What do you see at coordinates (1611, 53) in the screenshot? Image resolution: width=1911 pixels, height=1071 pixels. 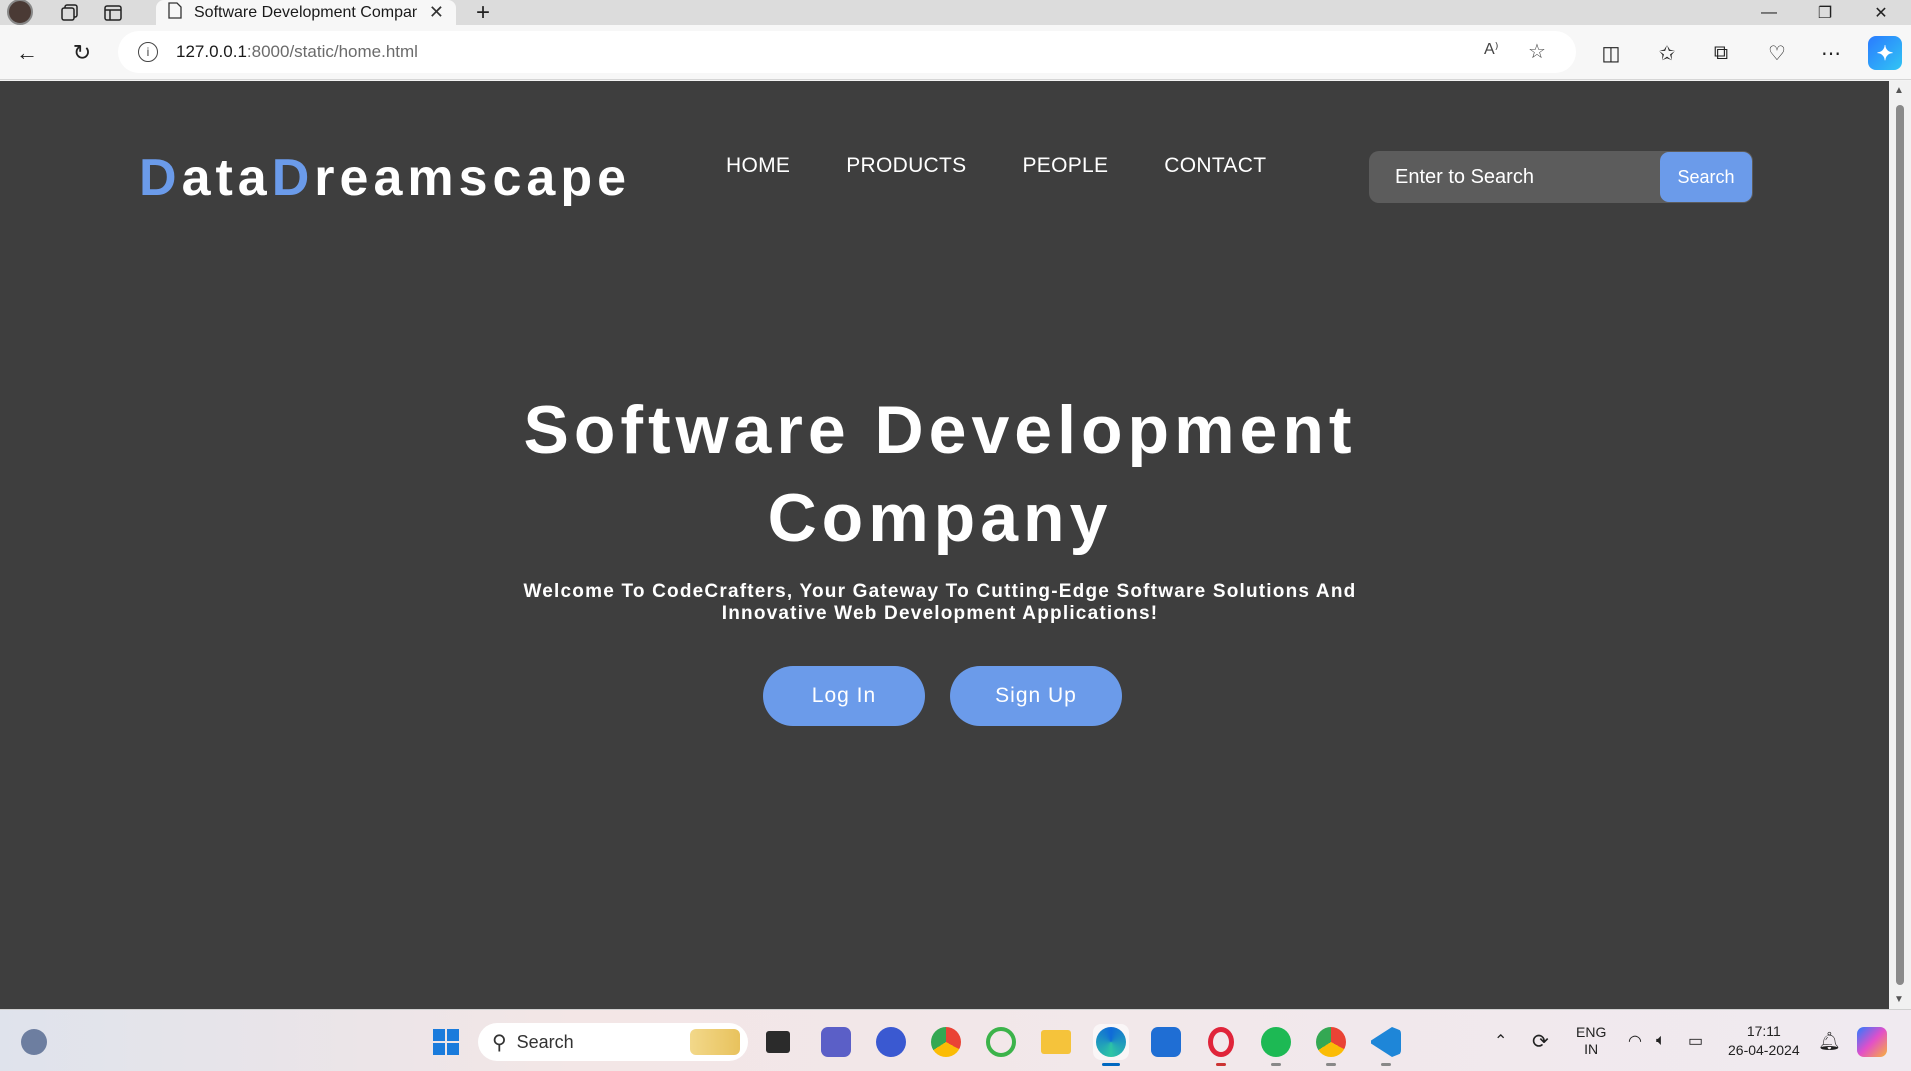 I see `split-screen-icon: ◫` at bounding box center [1611, 53].